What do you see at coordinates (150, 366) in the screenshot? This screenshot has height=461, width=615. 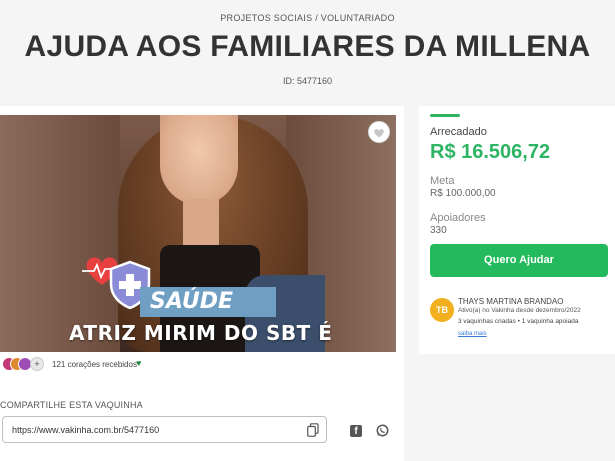 I see `hearts-received: + 121 corações recebidos ♥` at bounding box center [150, 366].